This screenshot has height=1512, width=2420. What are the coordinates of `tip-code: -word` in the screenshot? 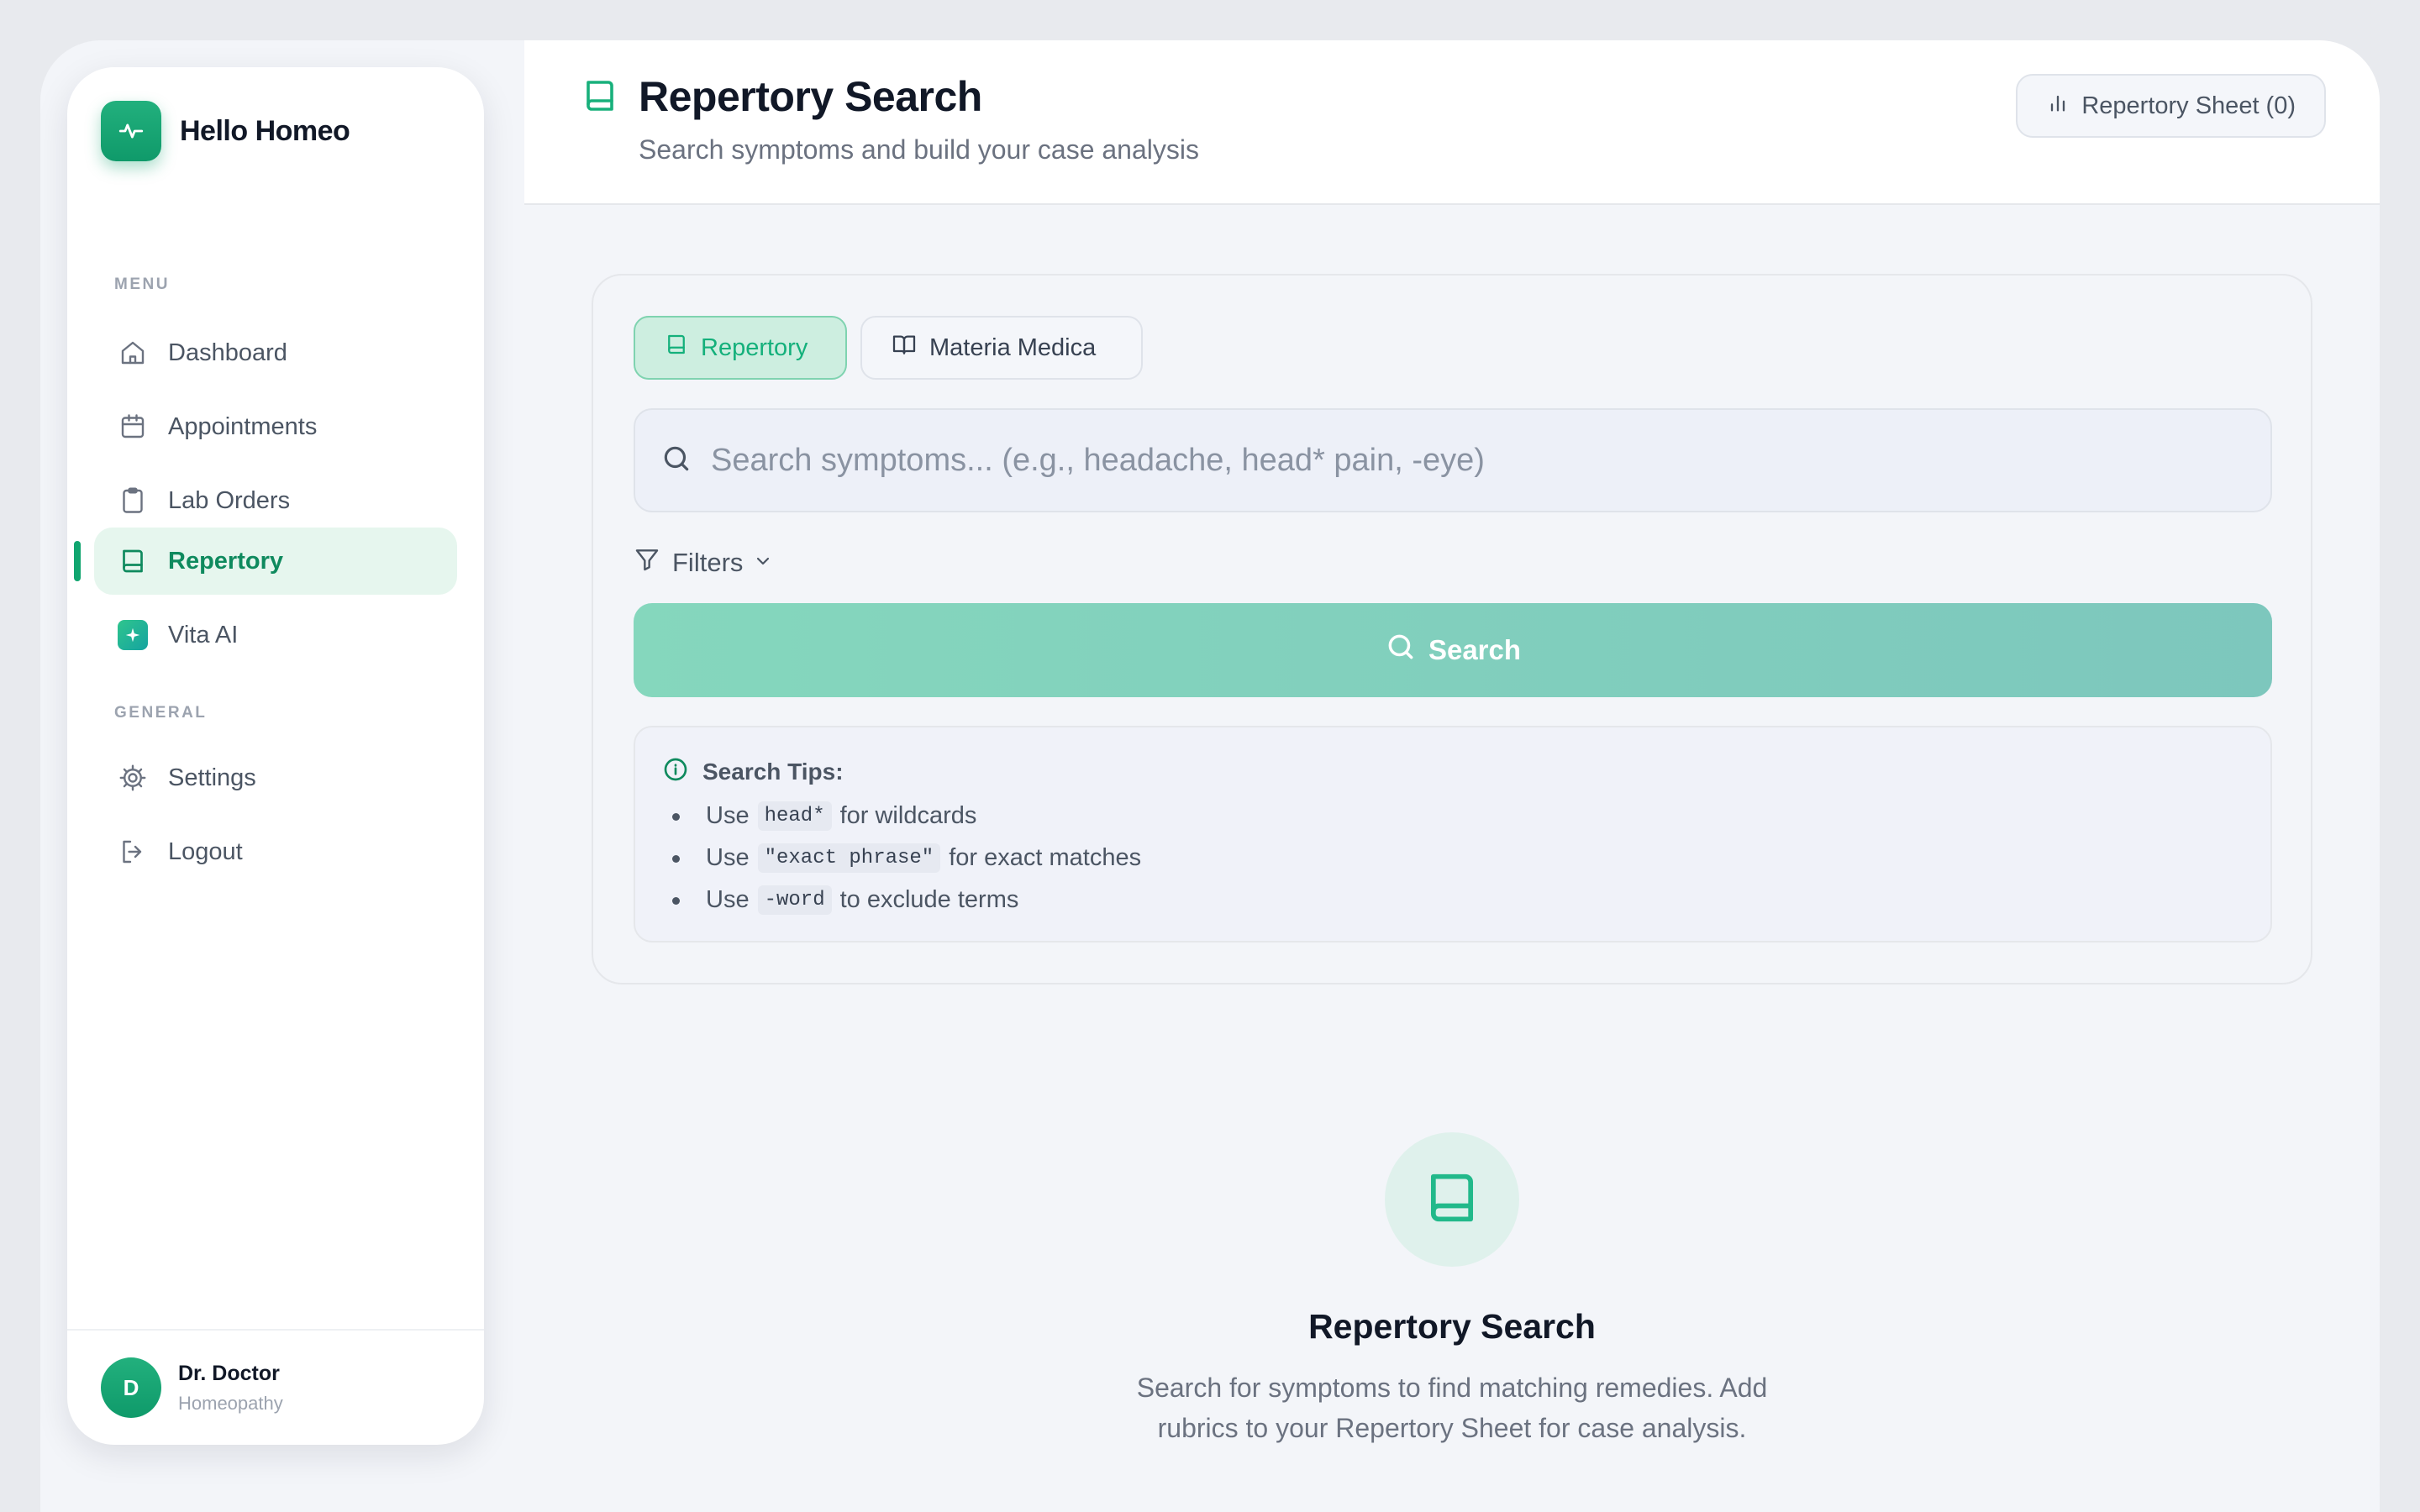 It's located at (794, 900).